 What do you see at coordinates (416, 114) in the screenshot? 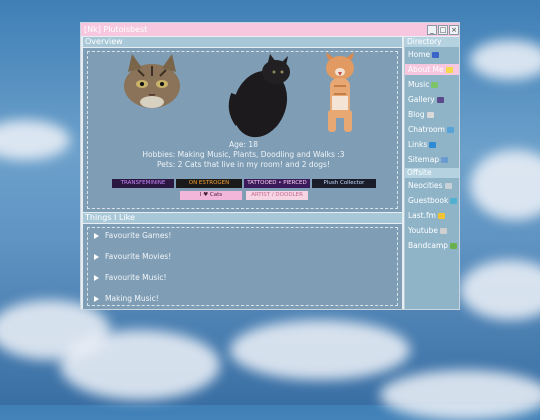
I see `sidebar-item-label: Blog` at bounding box center [416, 114].